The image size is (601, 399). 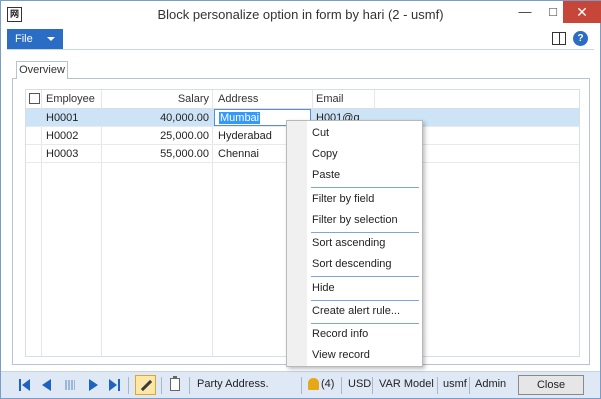 I want to click on column-header-email: Email, so click(x=346, y=99).